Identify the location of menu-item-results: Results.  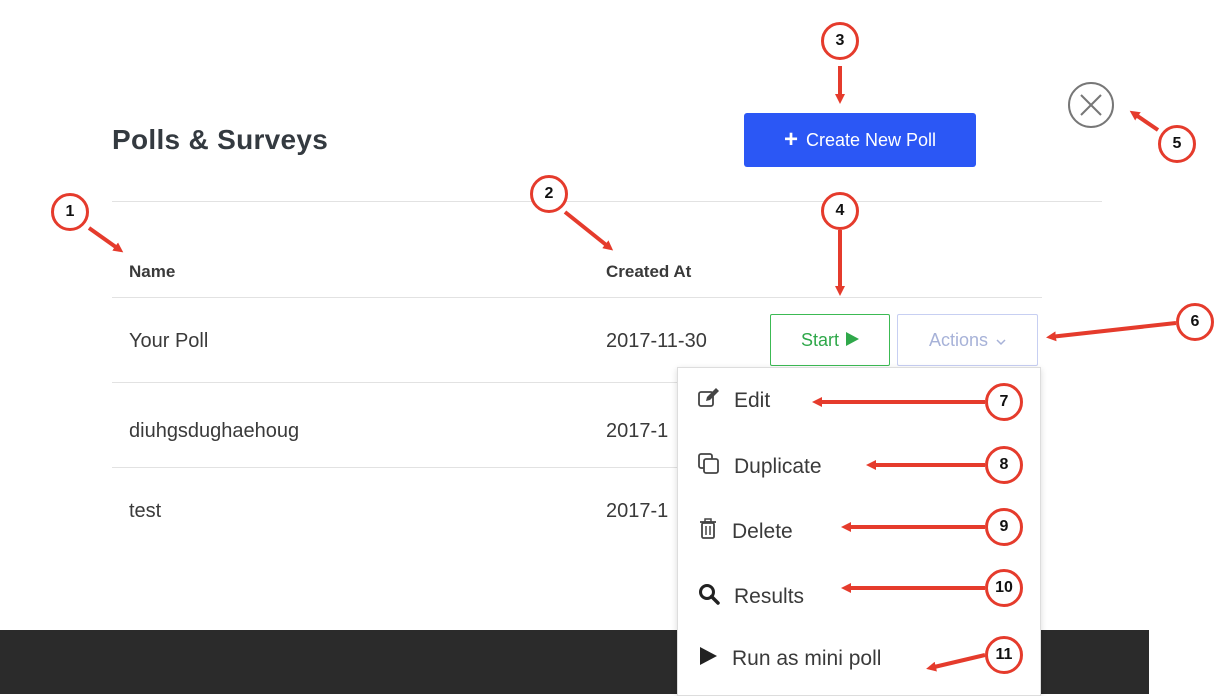
(751, 597).